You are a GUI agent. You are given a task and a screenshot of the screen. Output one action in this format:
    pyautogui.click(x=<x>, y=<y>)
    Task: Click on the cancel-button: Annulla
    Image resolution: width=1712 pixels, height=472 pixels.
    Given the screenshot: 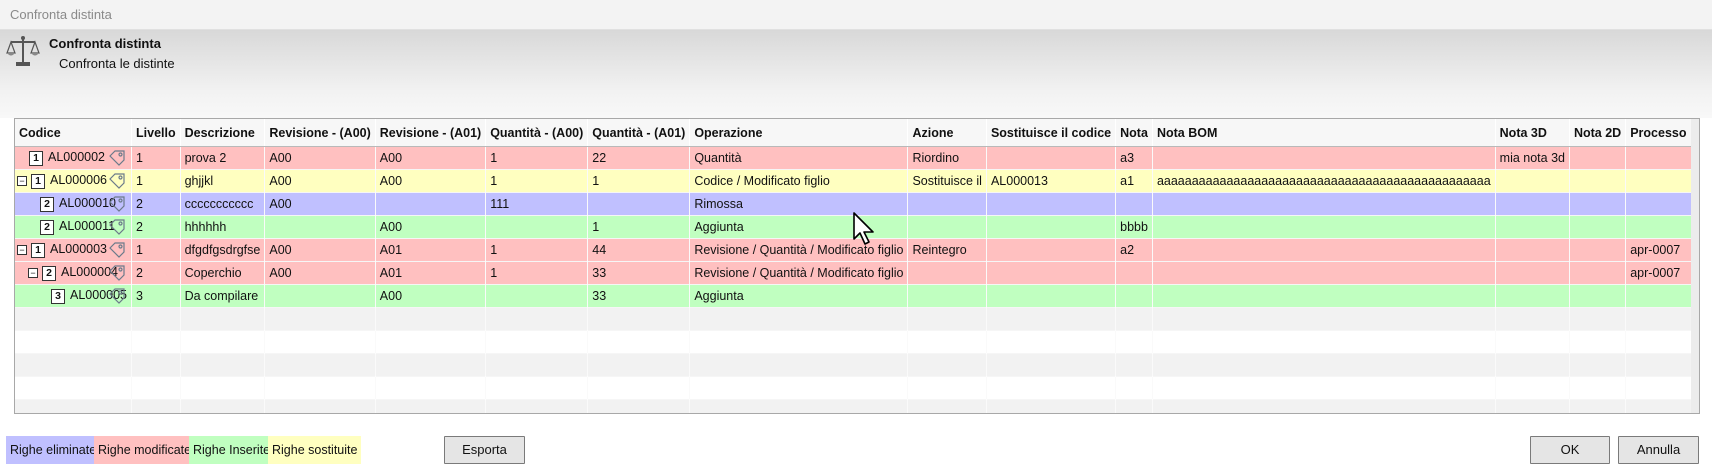 What is the action you would take?
    pyautogui.click(x=1658, y=450)
    